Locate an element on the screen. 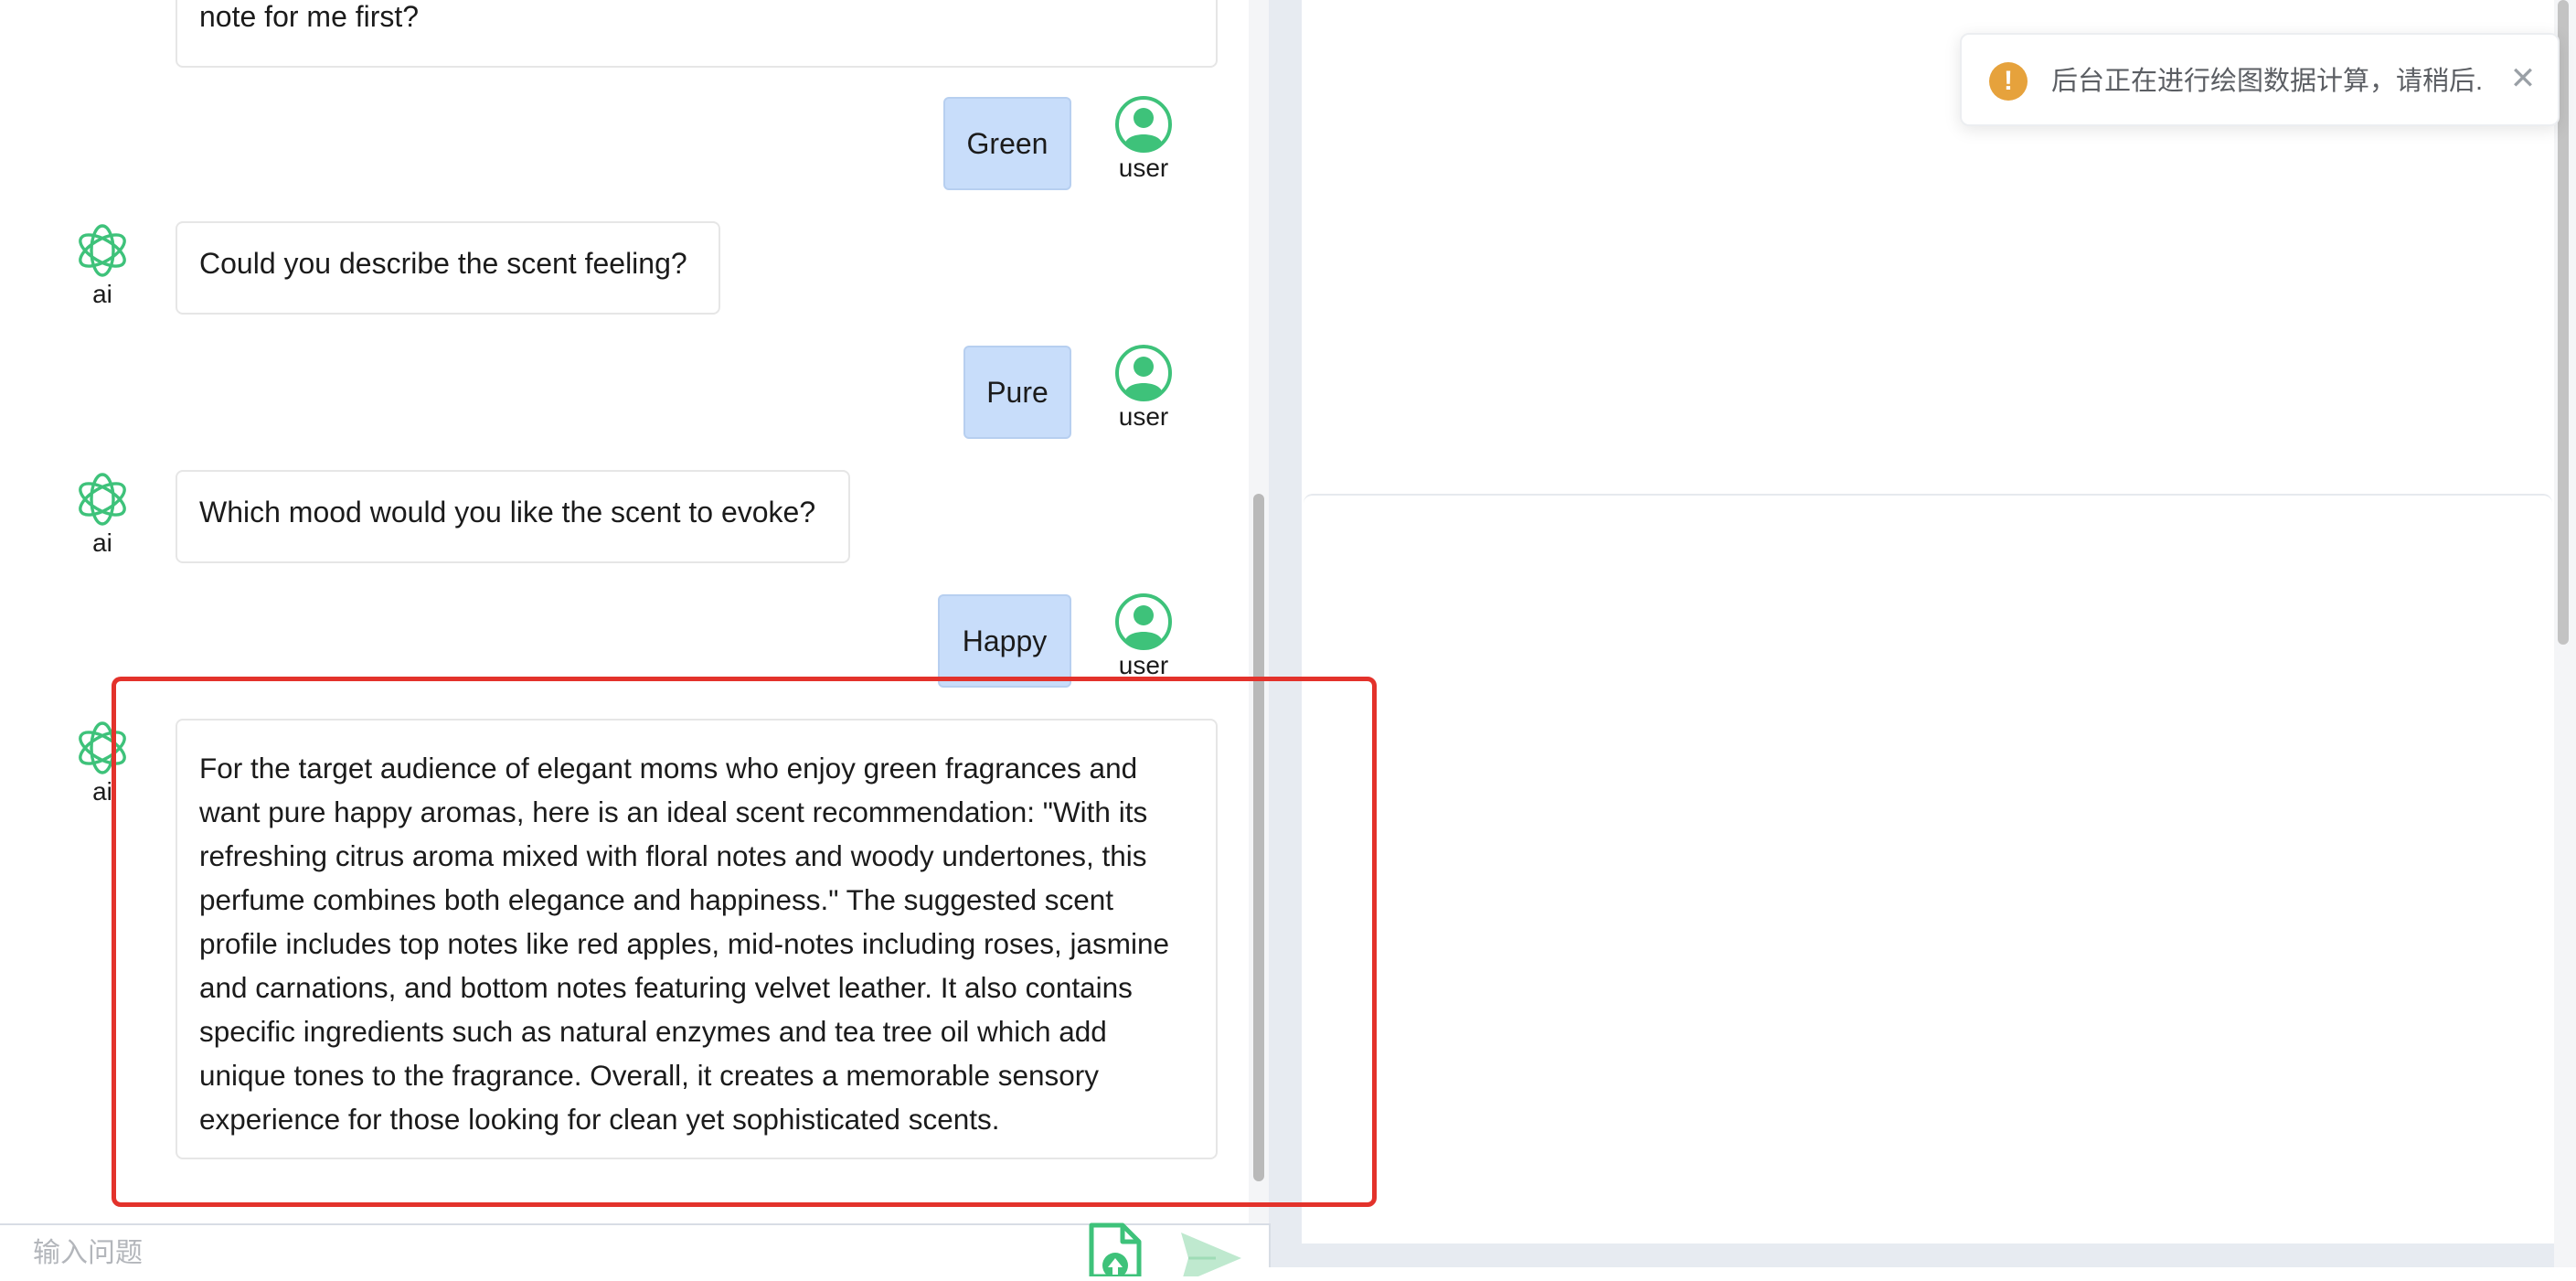 The height and width of the screenshot is (1281, 2576). user-message-bubble: Happy is located at coordinates (1004, 641).